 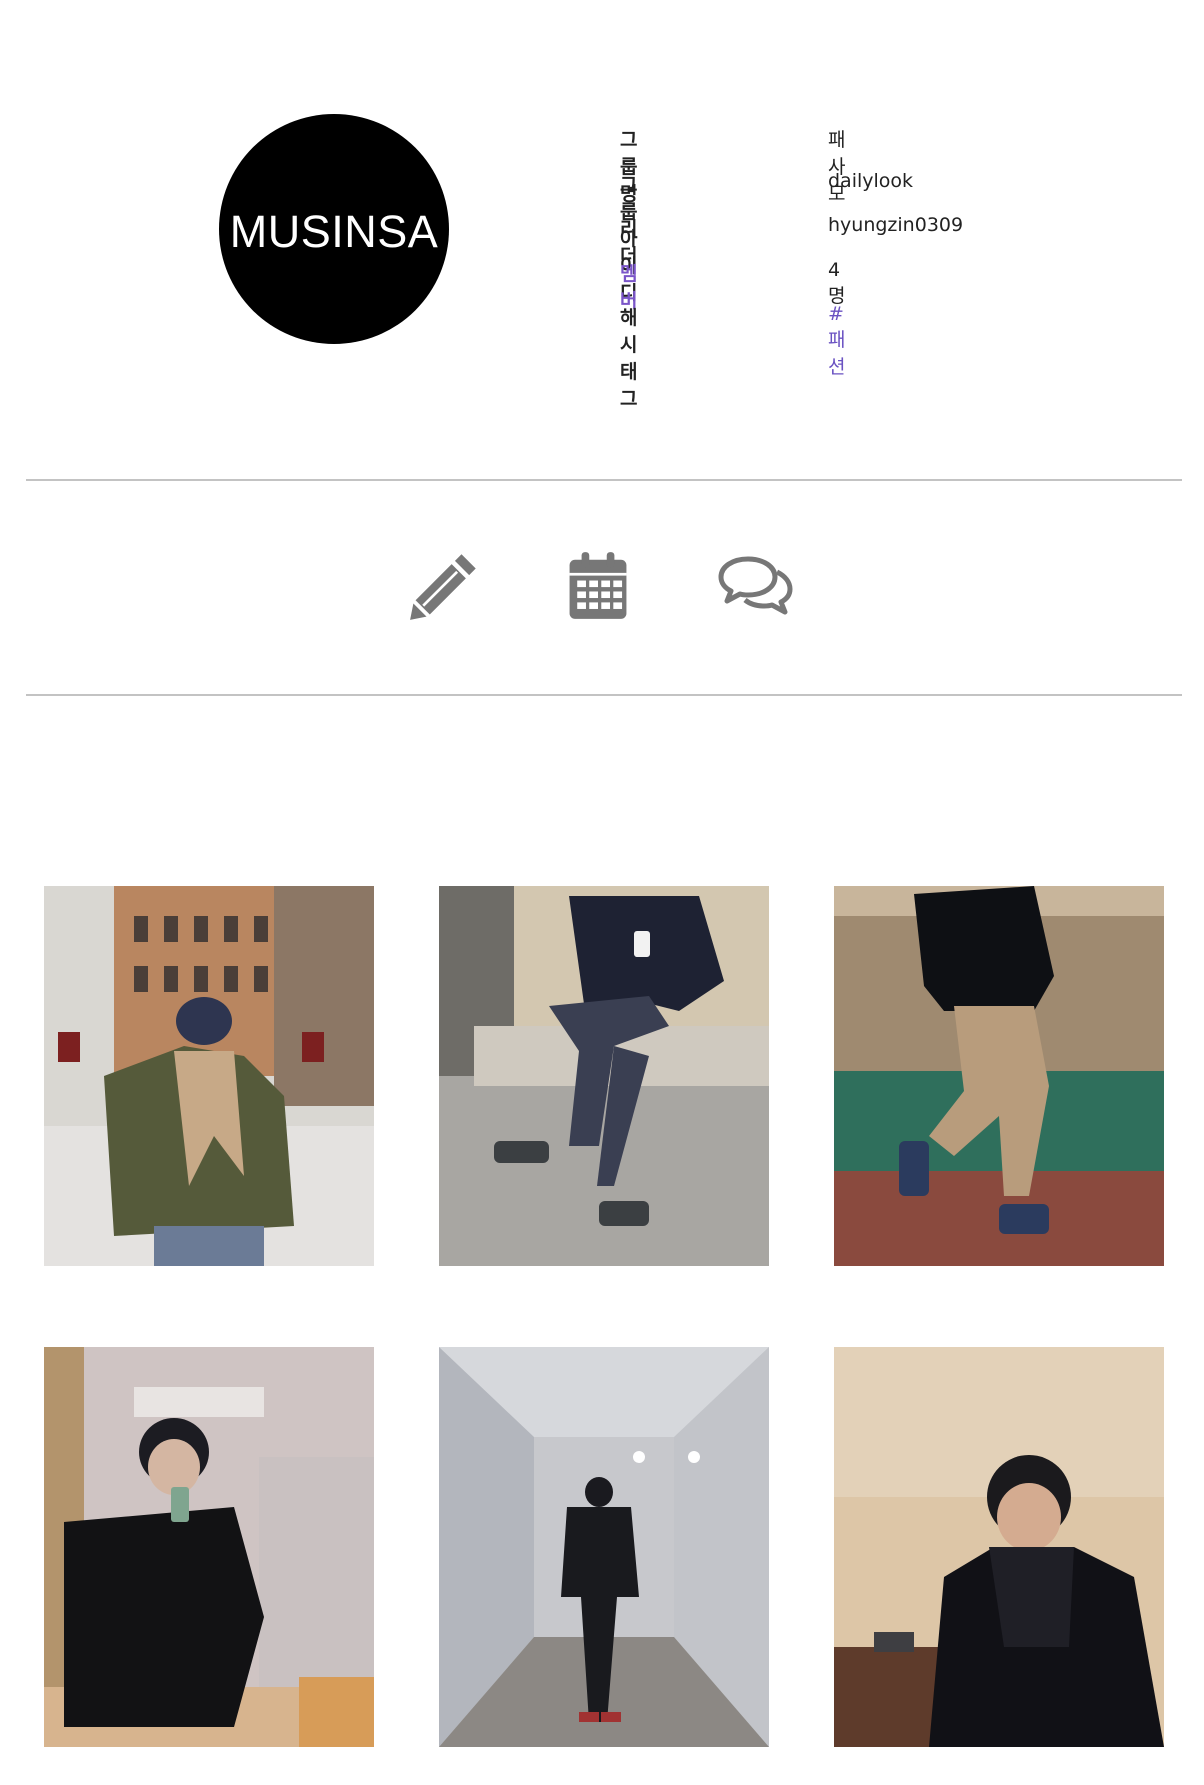 What do you see at coordinates (604, 695) in the screenshot?
I see `divider-bottom` at bounding box center [604, 695].